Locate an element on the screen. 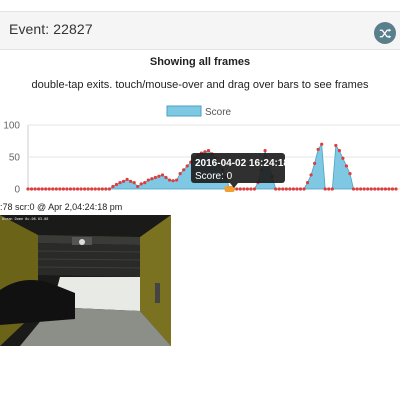 The width and height of the screenshot is (400, 402). camera-frame-image: Ocean Dome 0u.08.03.08 is located at coordinates (85, 280).